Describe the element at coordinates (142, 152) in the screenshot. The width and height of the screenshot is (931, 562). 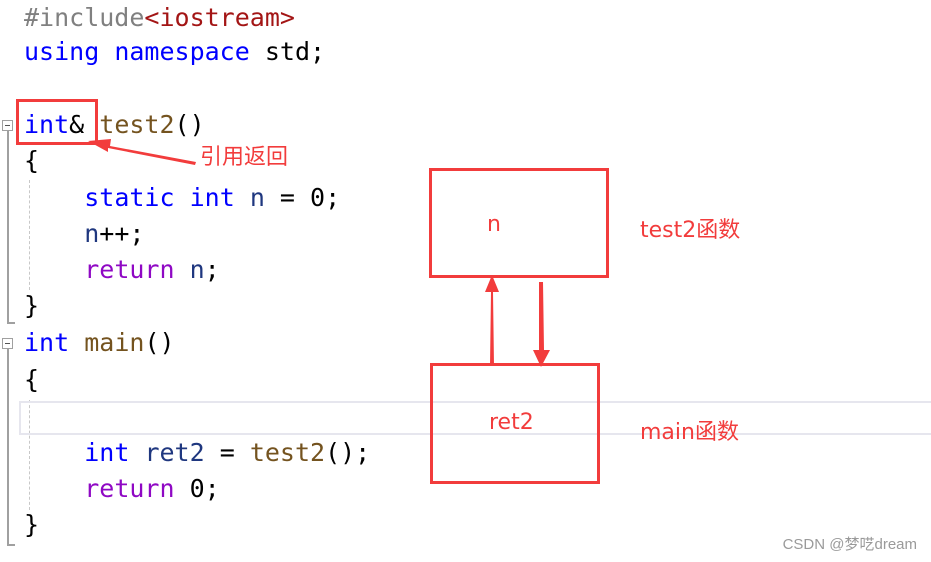
I see `reference-return-arrow` at that location.